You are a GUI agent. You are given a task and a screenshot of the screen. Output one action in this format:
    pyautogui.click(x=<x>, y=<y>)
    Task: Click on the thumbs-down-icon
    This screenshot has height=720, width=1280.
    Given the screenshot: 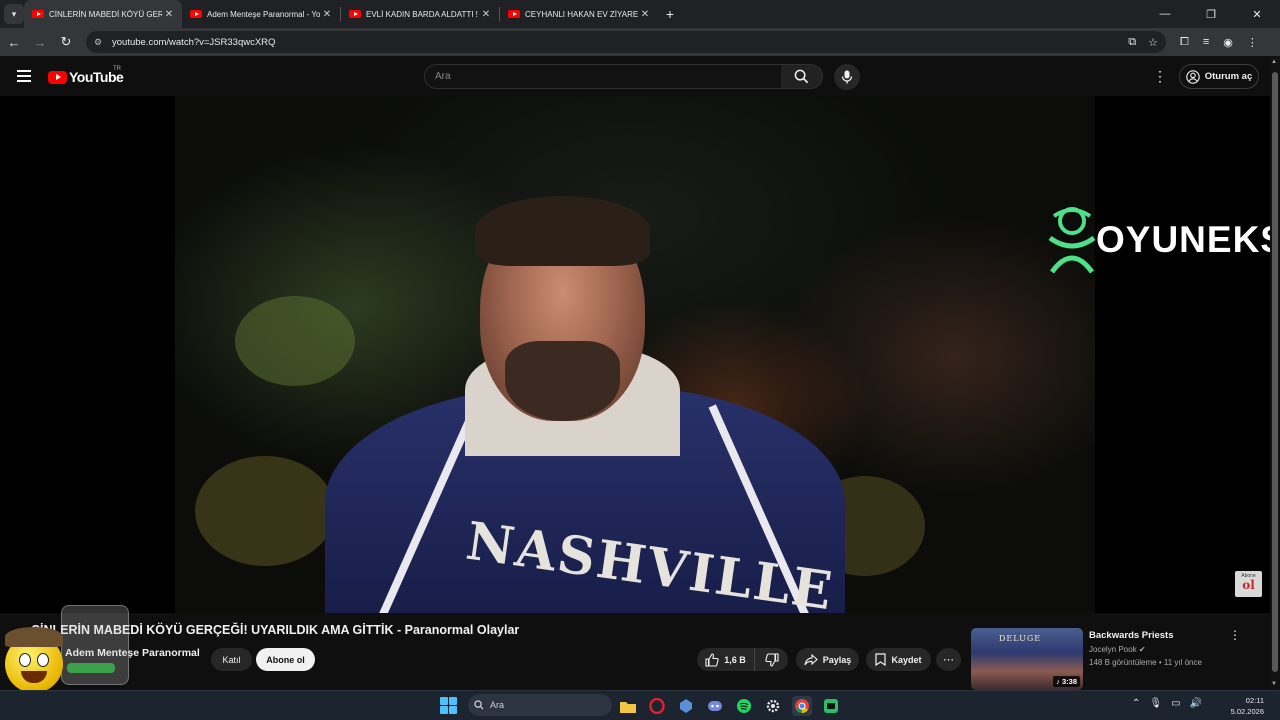 What is the action you would take?
    pyautogui.click(x=771, y=659)
    